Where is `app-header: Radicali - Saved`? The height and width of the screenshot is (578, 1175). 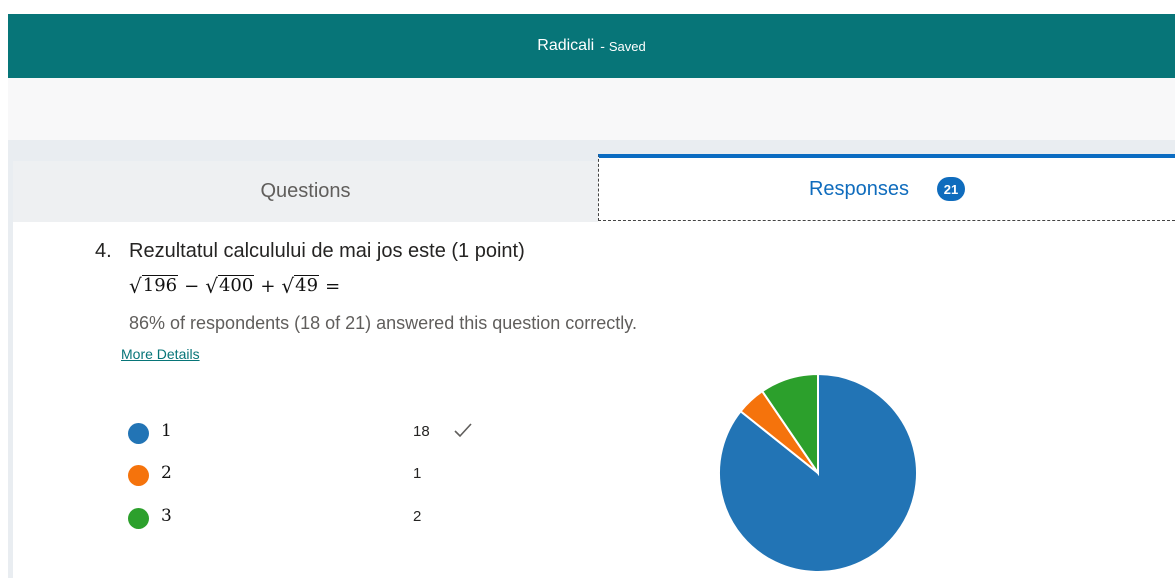 app-header: Radicali - Saved is located at coordinates (591, 46).